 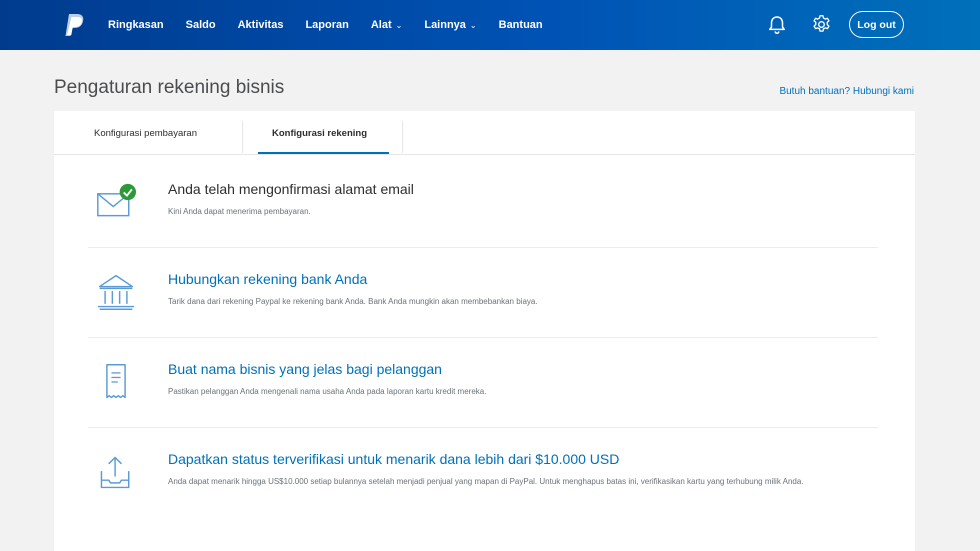 What do you see at coordinates (75, 25) in the screenshot?
I see `paypal-logo-icon` at bounding box center [75, 25].